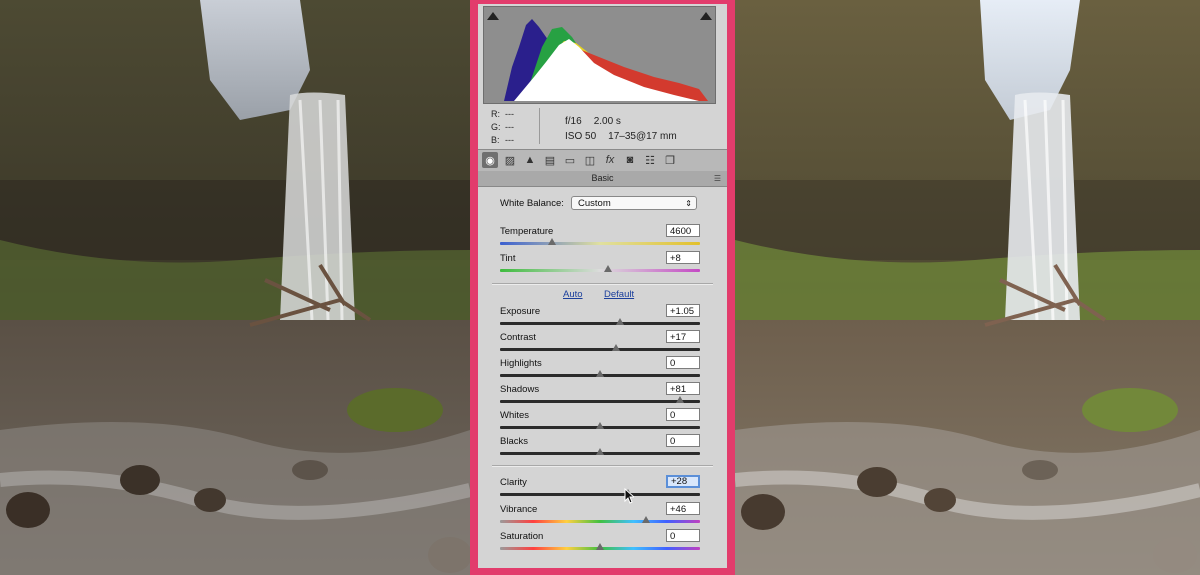  What do you see at coordinates (650, 160) in the screenshot?
I see `tab-presets-icon: ☷` at bounding box center [650, 160].